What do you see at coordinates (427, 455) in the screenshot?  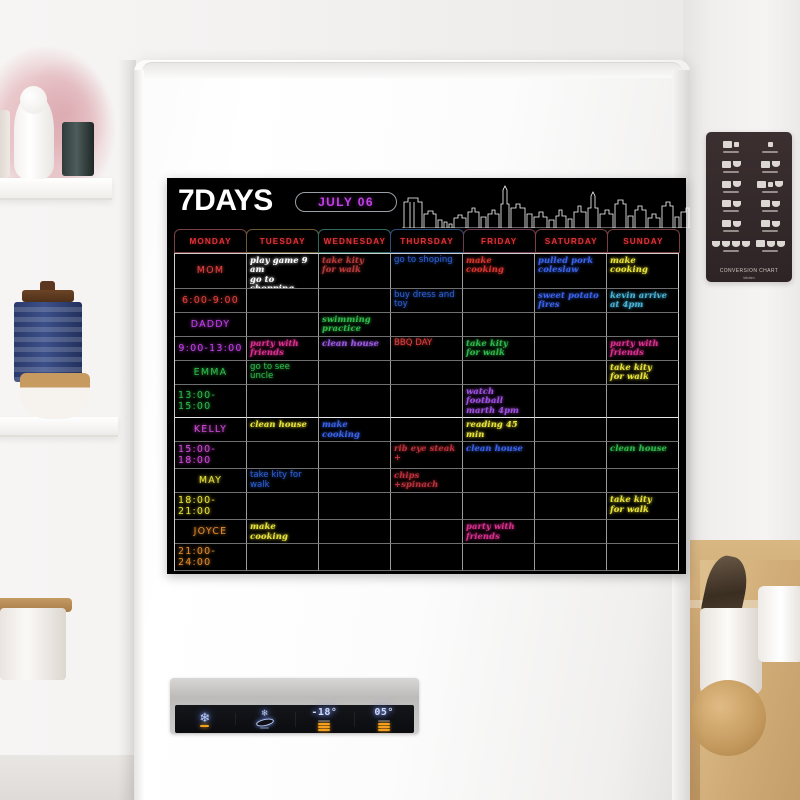 I see `planner-cell: rib eye steak +` at bounding box center [427, 455].